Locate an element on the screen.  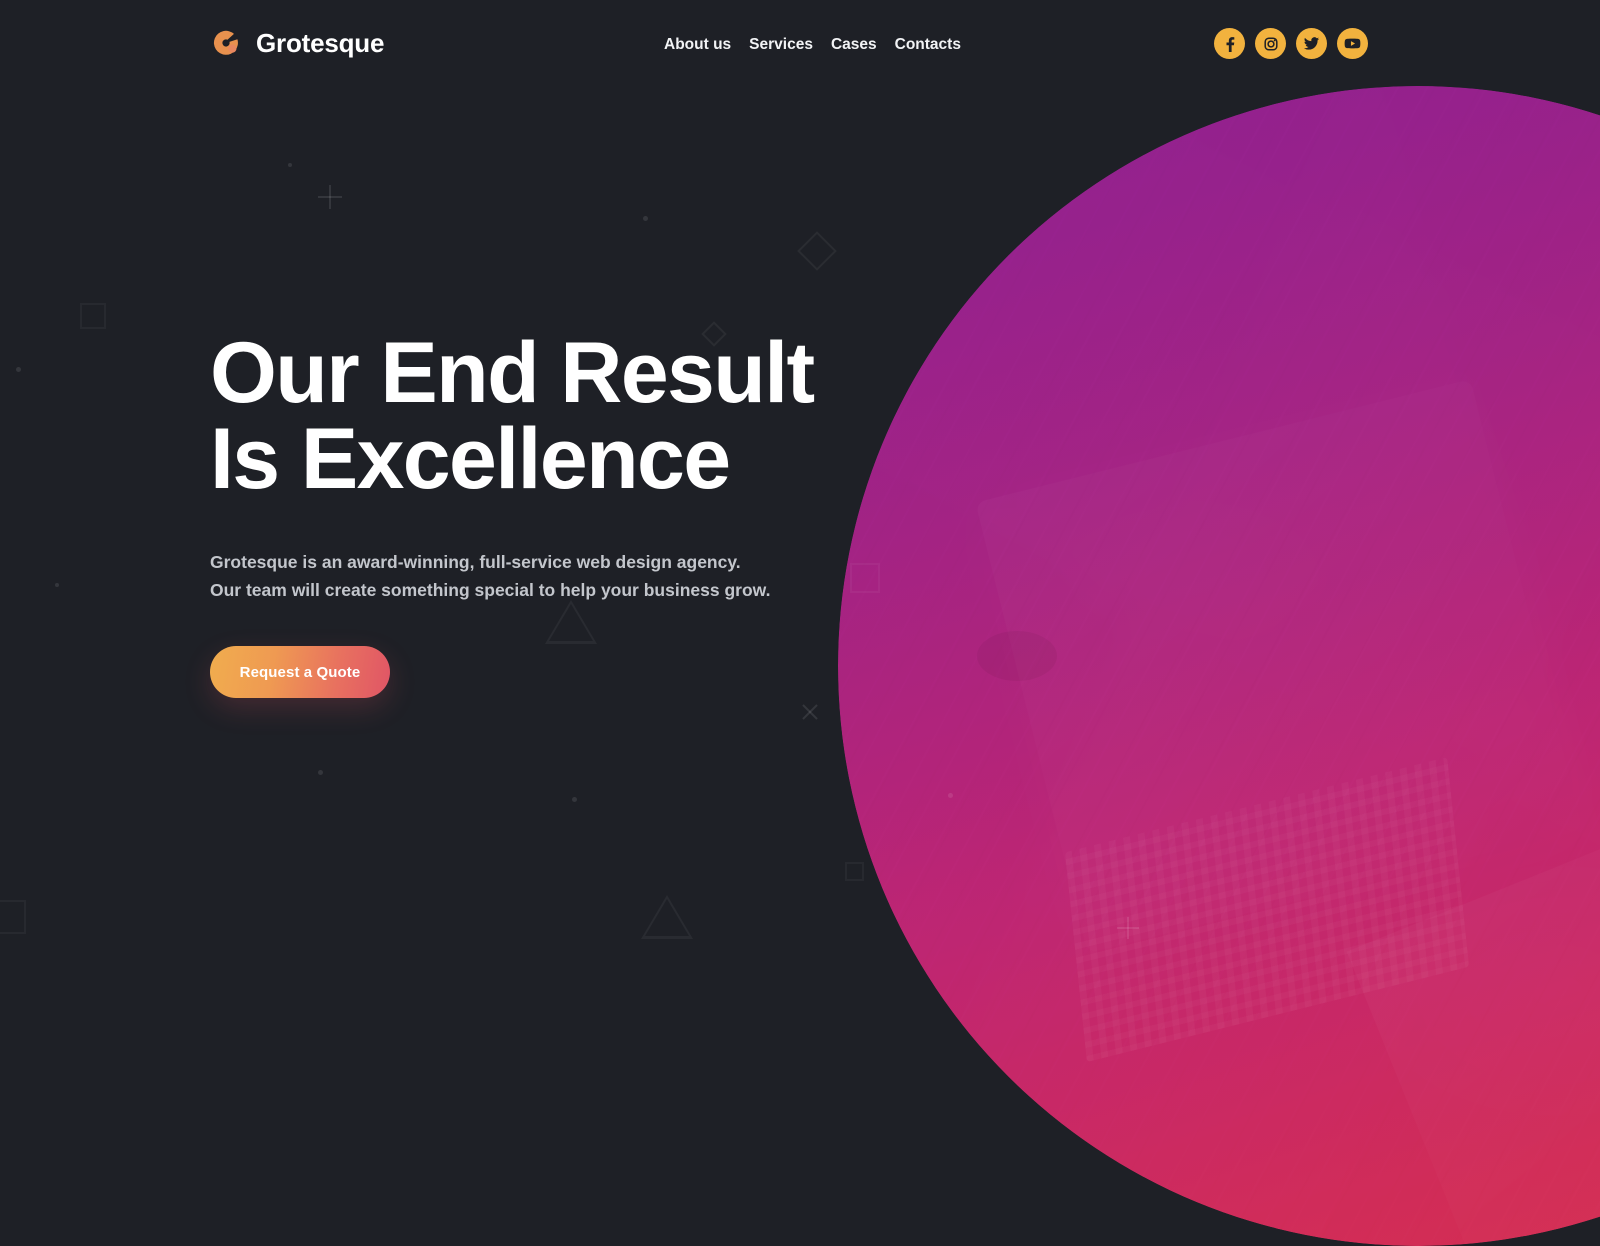
nav-item-contacts: Contacts is located at coordinates (928, 45).